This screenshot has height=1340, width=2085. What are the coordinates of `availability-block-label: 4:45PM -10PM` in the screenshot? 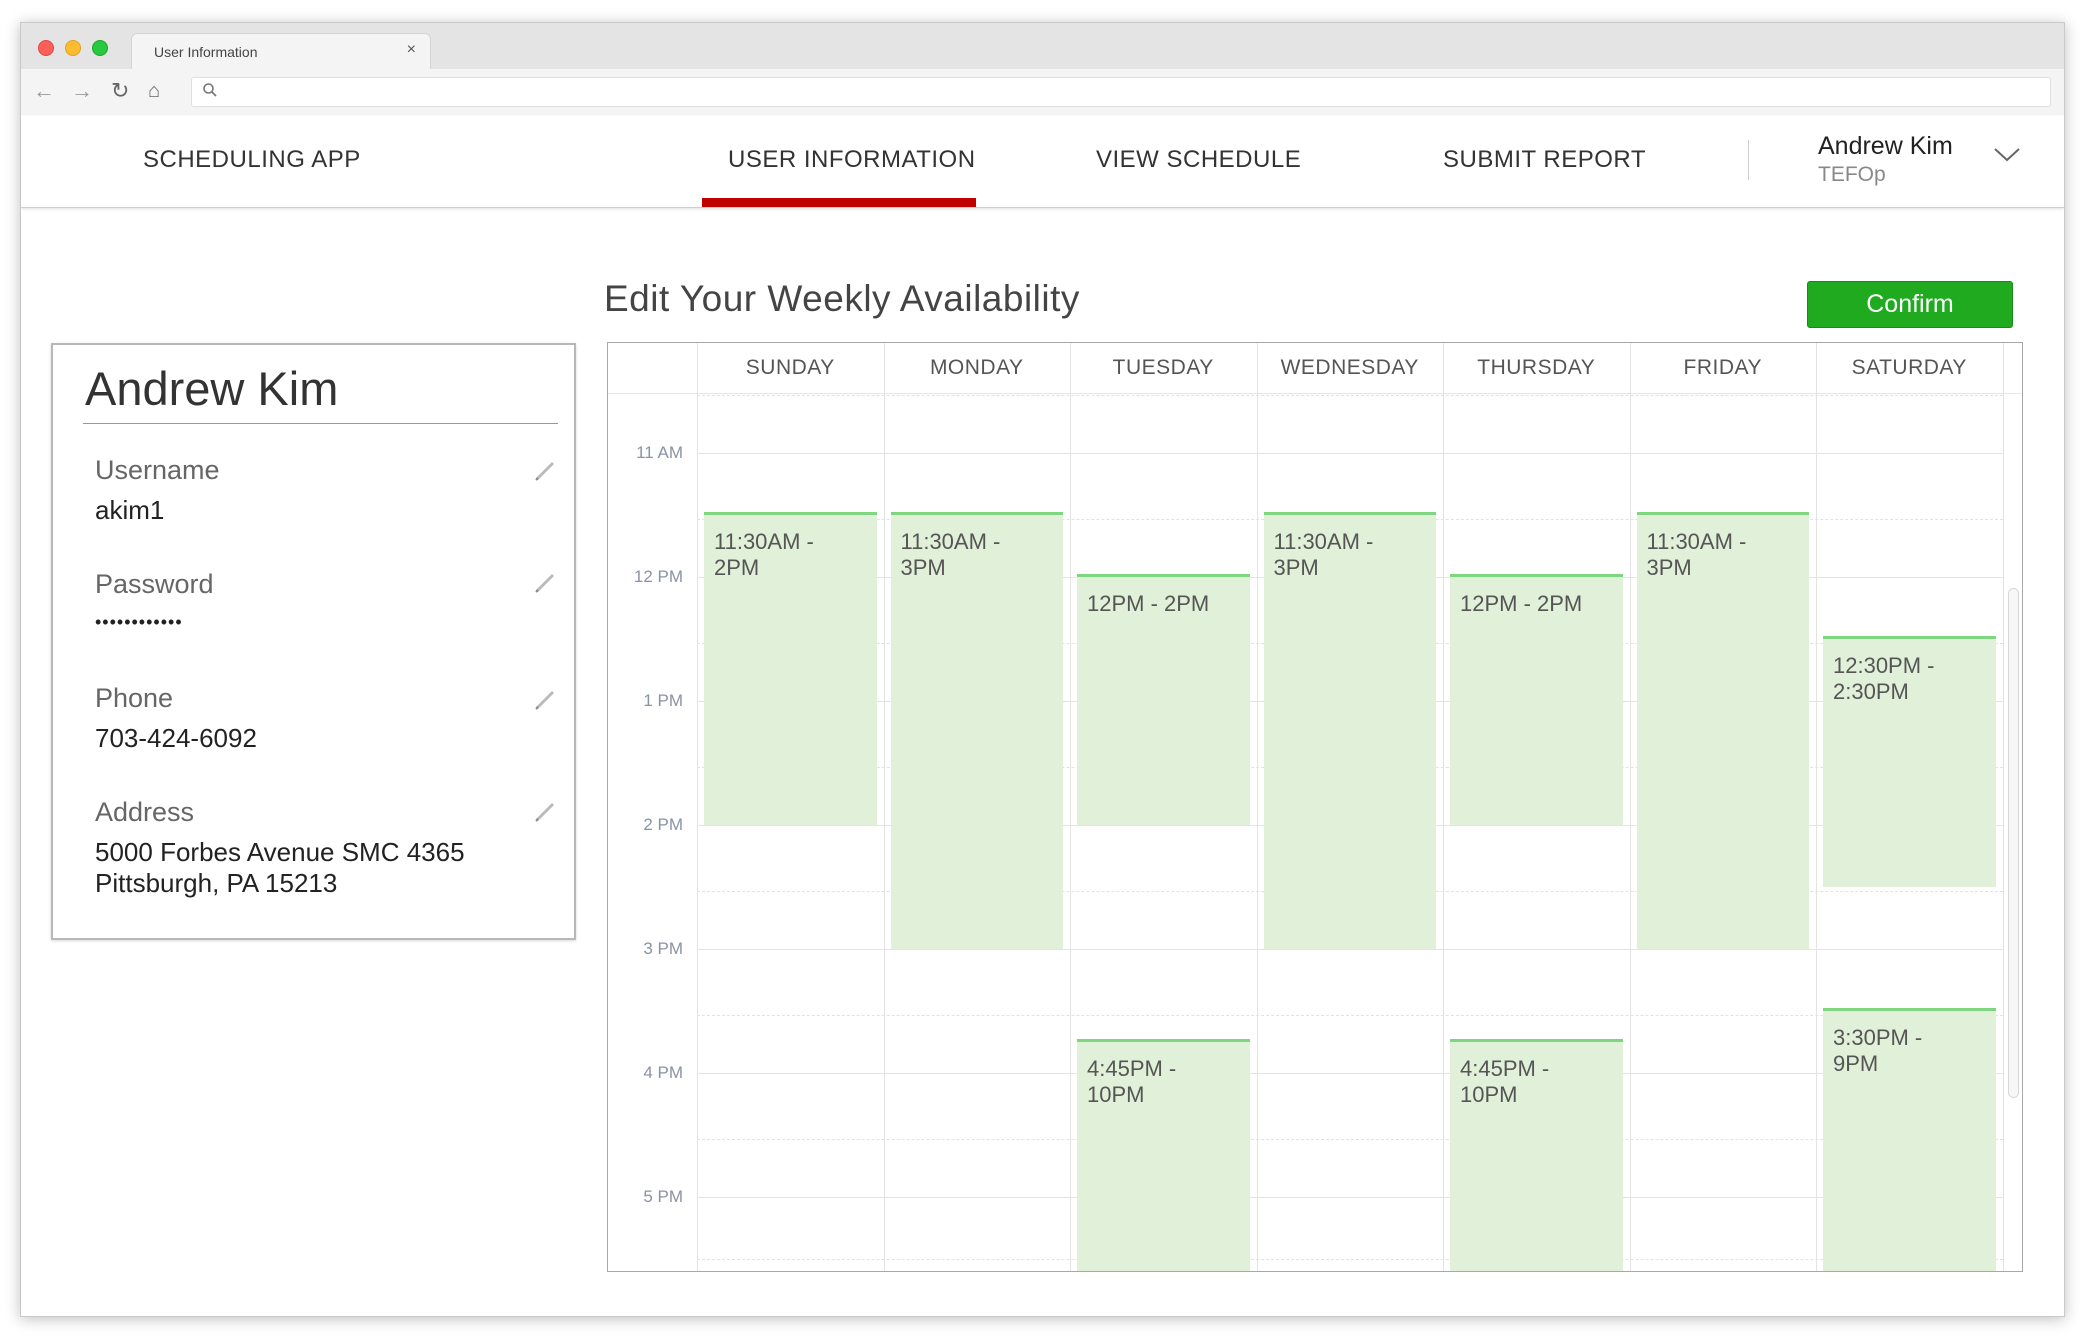 It's located at (1131, 1082).